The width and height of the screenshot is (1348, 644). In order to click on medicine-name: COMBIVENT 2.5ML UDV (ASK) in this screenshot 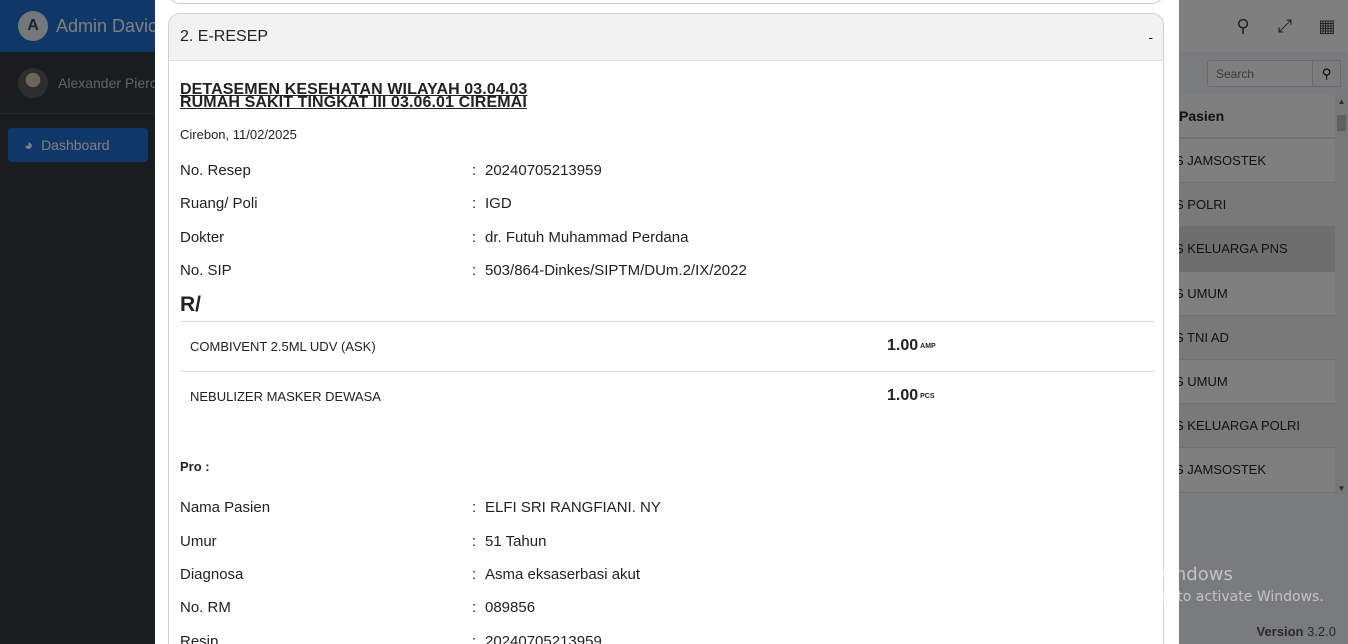, I will do `click(283, 346)`.